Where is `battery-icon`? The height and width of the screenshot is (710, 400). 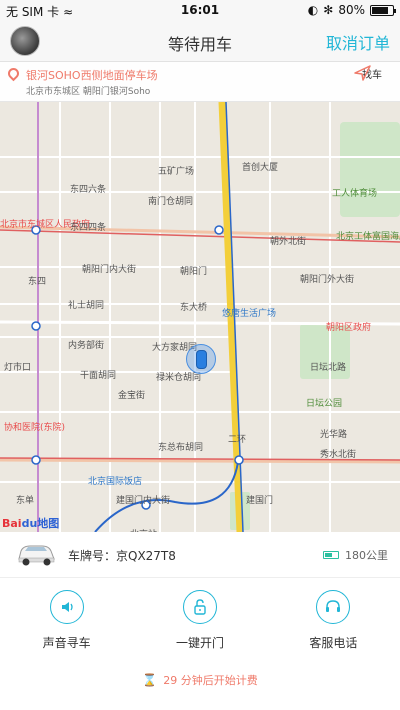 battery-icon is located at coordinates (383, 10).